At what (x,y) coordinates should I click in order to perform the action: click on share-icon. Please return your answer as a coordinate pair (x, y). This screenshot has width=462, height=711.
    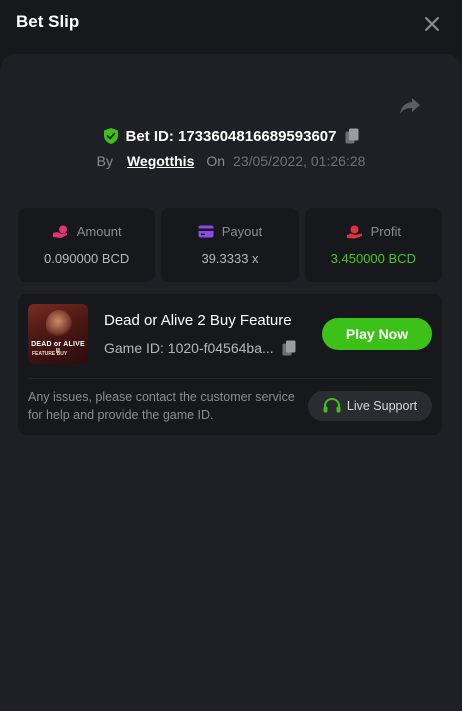
    Looking at the image, I should click on (410, 106).